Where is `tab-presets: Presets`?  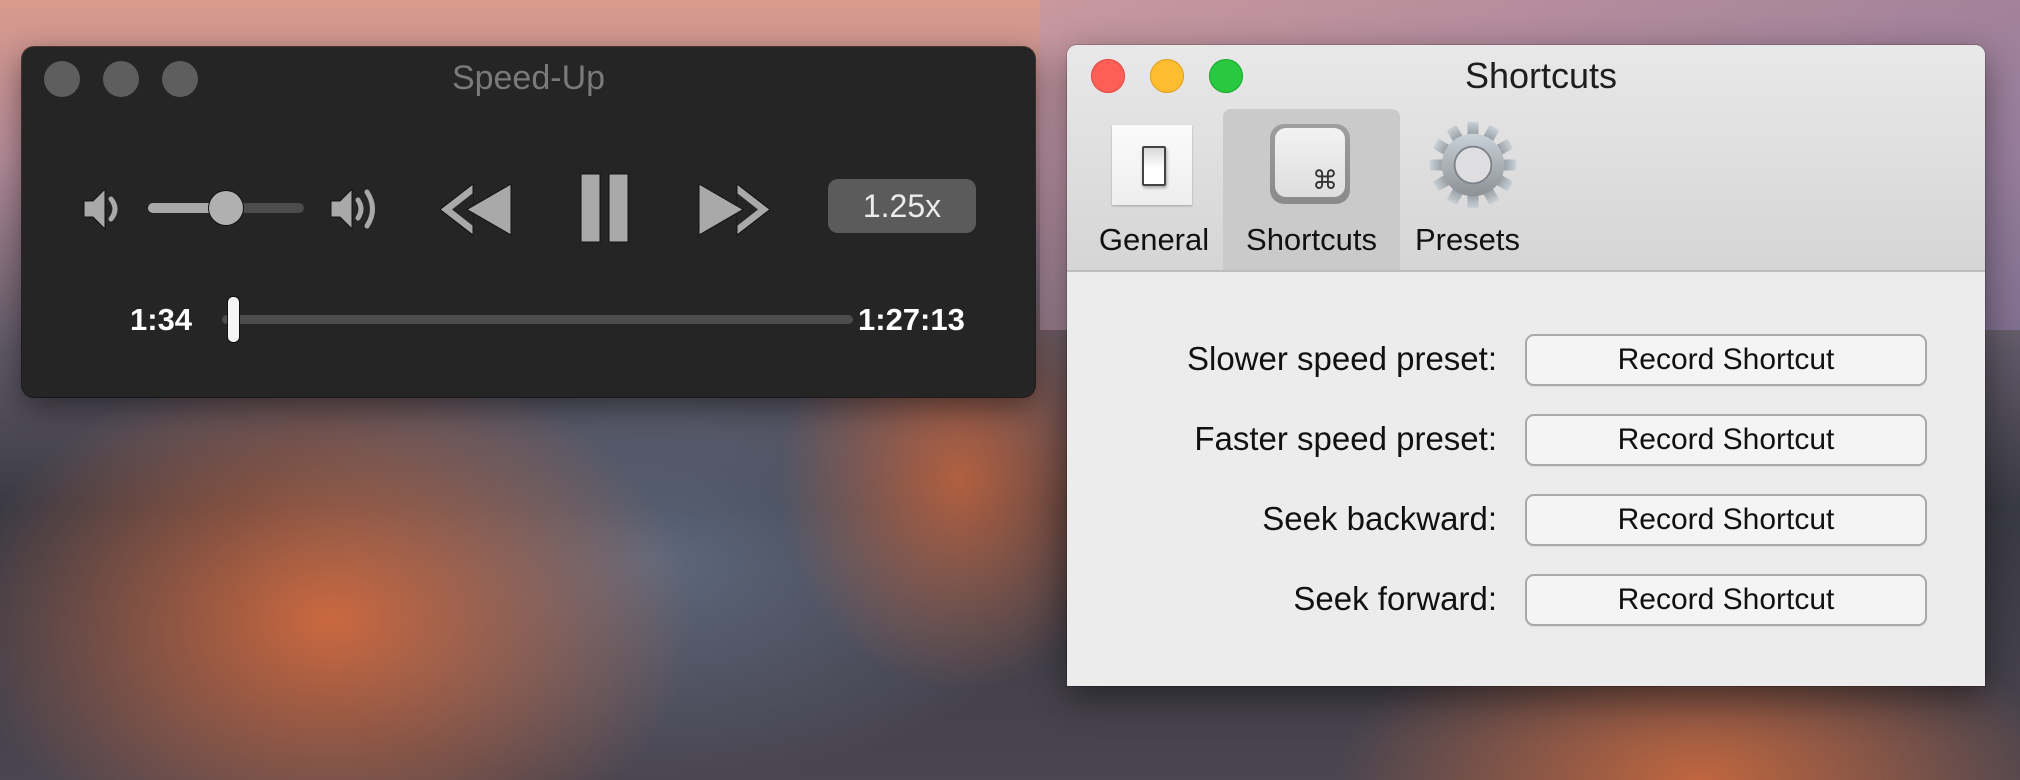
tab-presets: Presets is located at coordinates (1467, 189).